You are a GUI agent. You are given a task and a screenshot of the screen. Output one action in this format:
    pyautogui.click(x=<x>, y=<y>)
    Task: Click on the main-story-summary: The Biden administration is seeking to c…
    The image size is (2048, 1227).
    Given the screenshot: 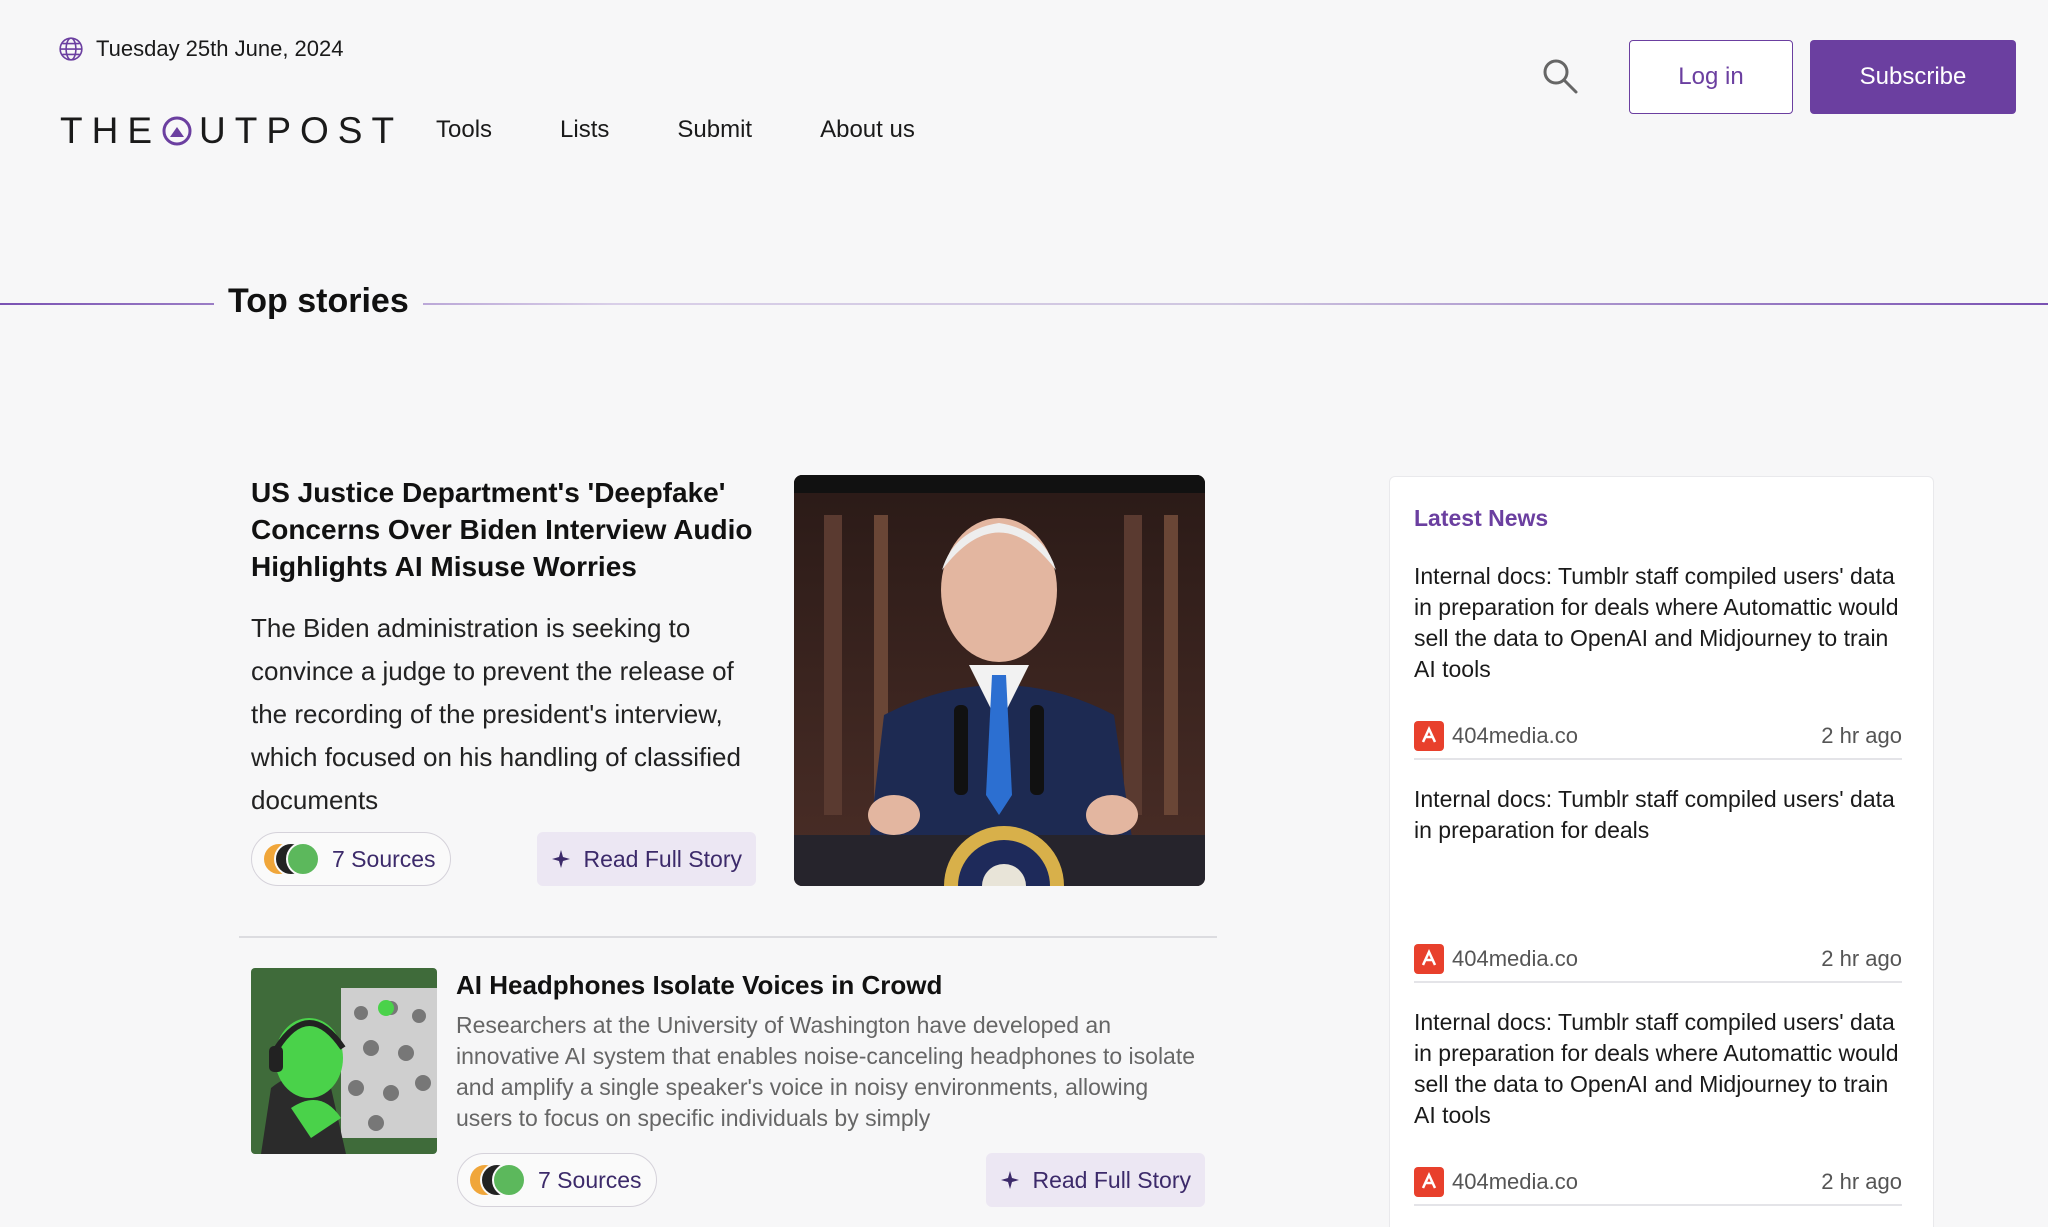 What is the action you would take?
    pyautogui.click(x=496, y=714)
    